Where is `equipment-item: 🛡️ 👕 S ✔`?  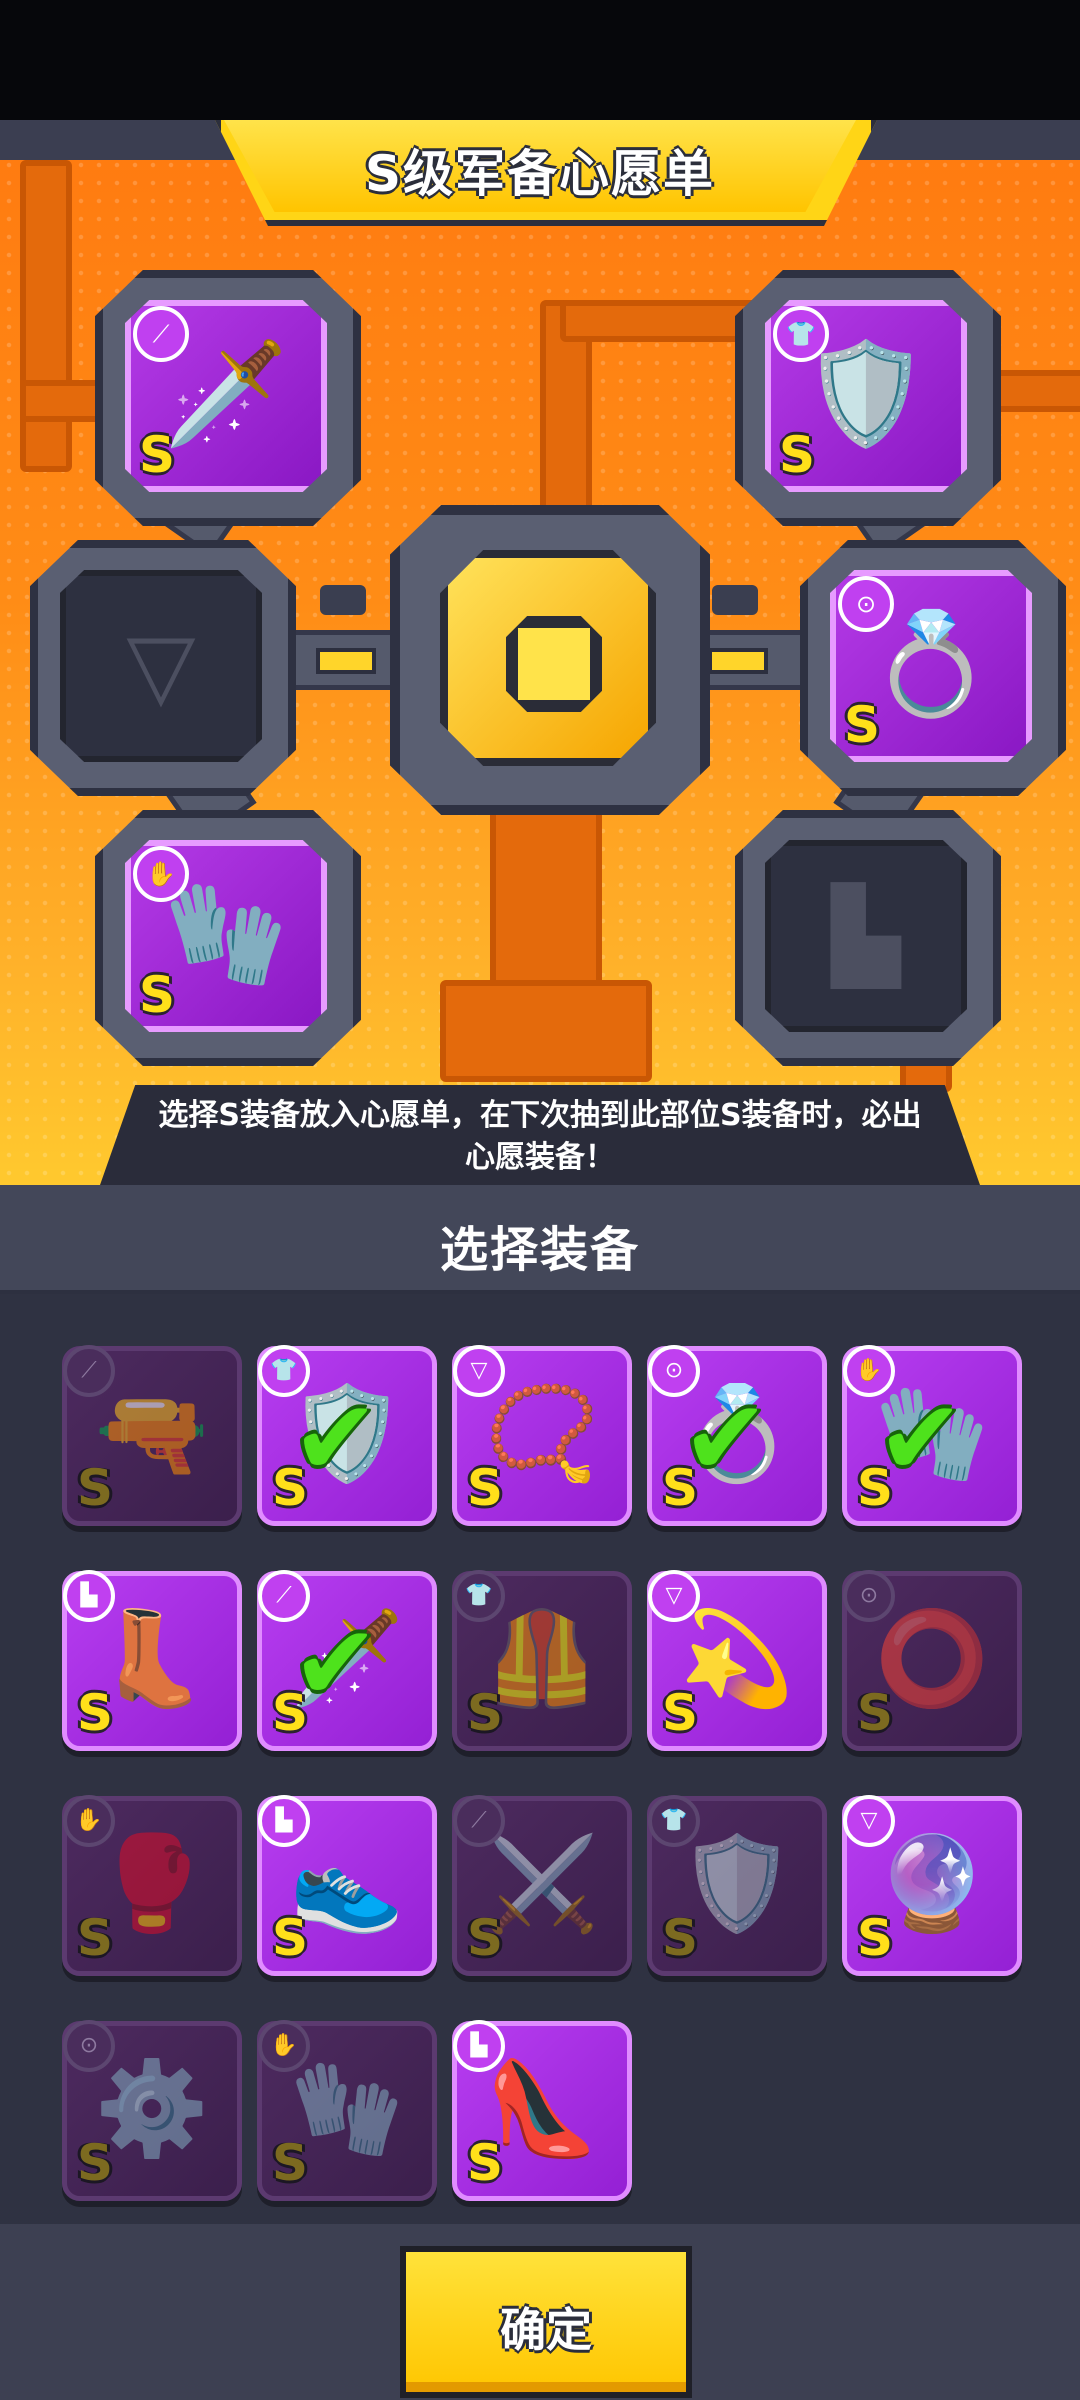
equipment-item: 🛡️ 👕 S ✔ is located at coordinates (347, 1435).